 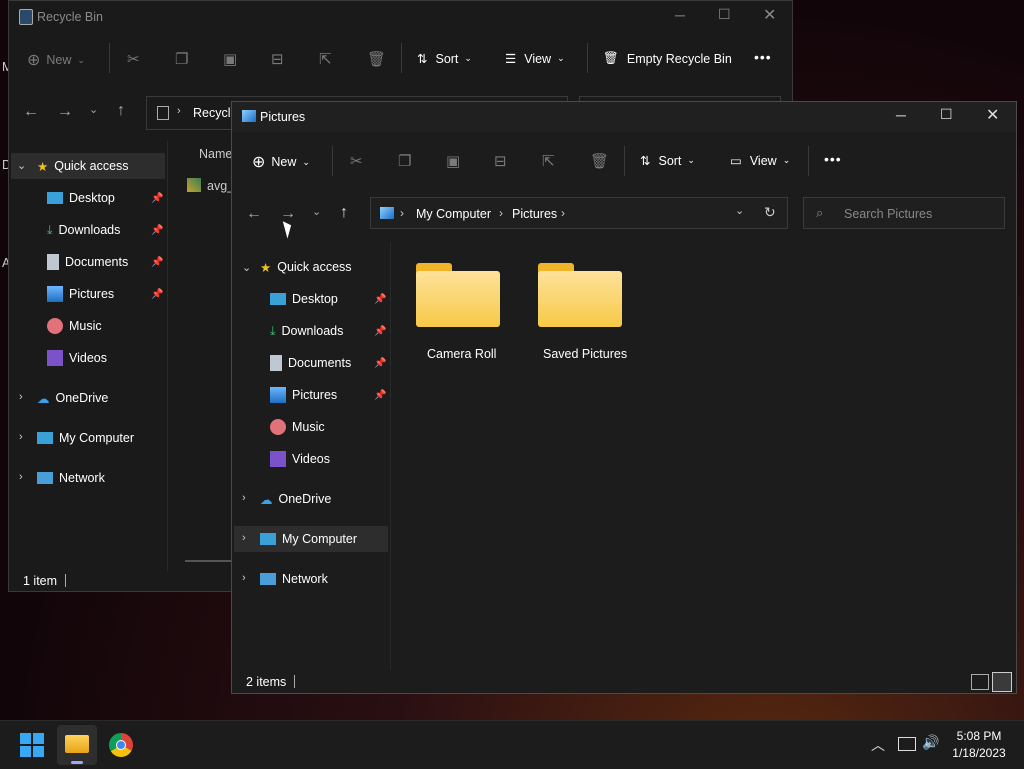 What do you see at coordinates (624, 117) in the screenshot?
I see `title-bar: Pictures ─ ☐ ✕` at bounding box center [624, 117].